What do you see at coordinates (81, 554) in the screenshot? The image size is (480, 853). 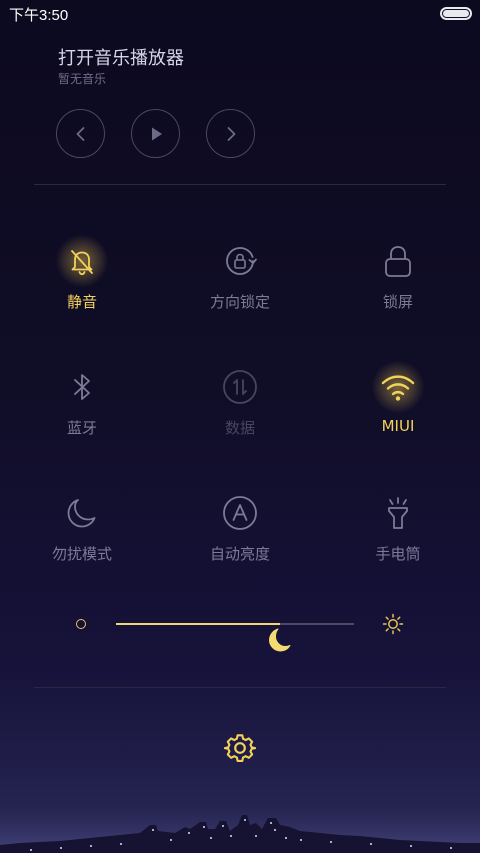 I see `toggle-do-not-disturb-label: 勿扰模式` at bounding box center [81, 554].